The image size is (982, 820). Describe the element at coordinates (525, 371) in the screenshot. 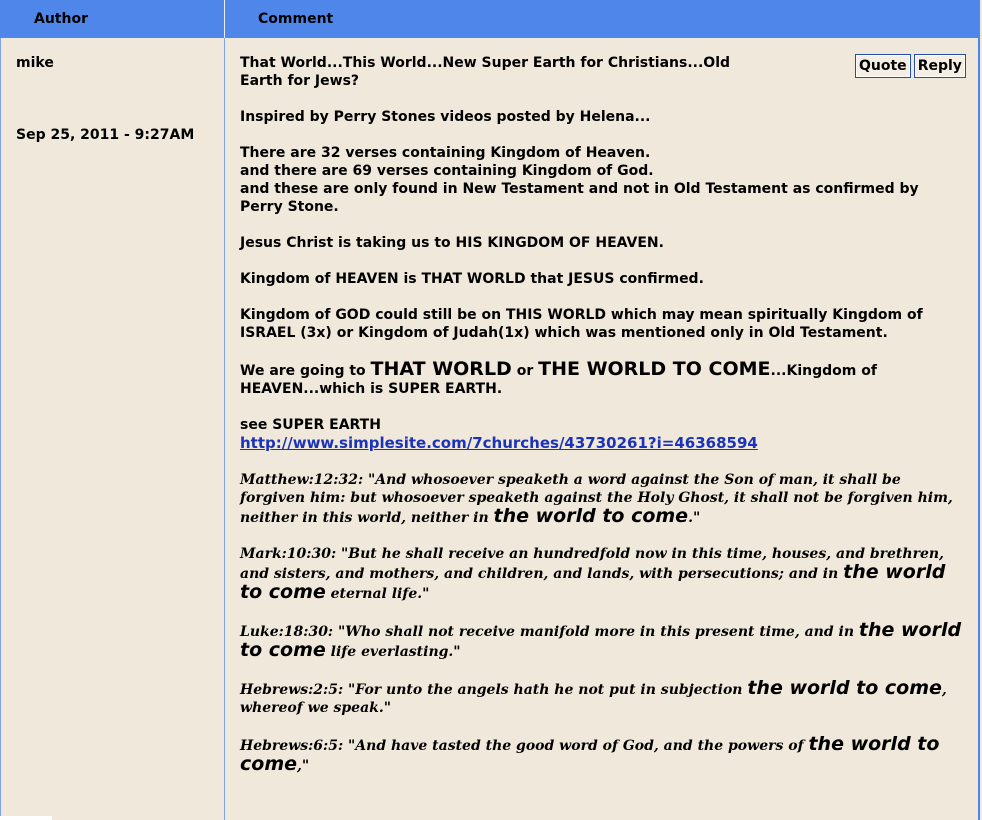

I see `going-text-2: or` at that location.